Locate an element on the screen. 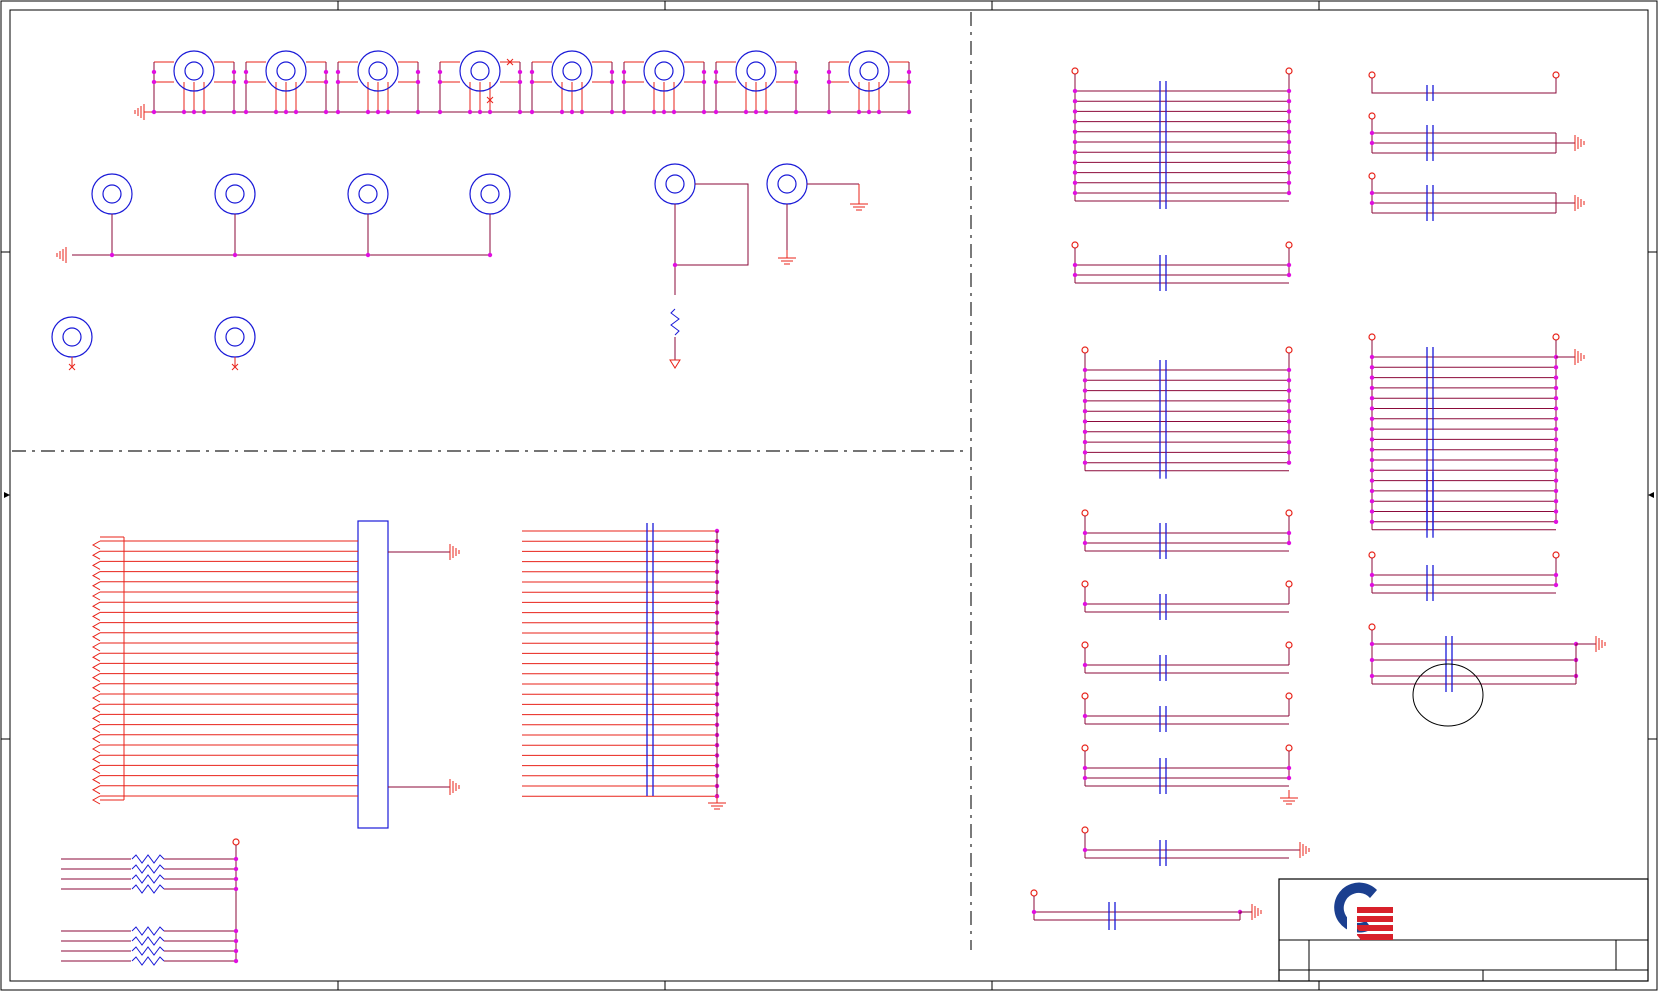 This screenshot has height=993, width=1658. resistor-icon is located at coordinates (148, 941).